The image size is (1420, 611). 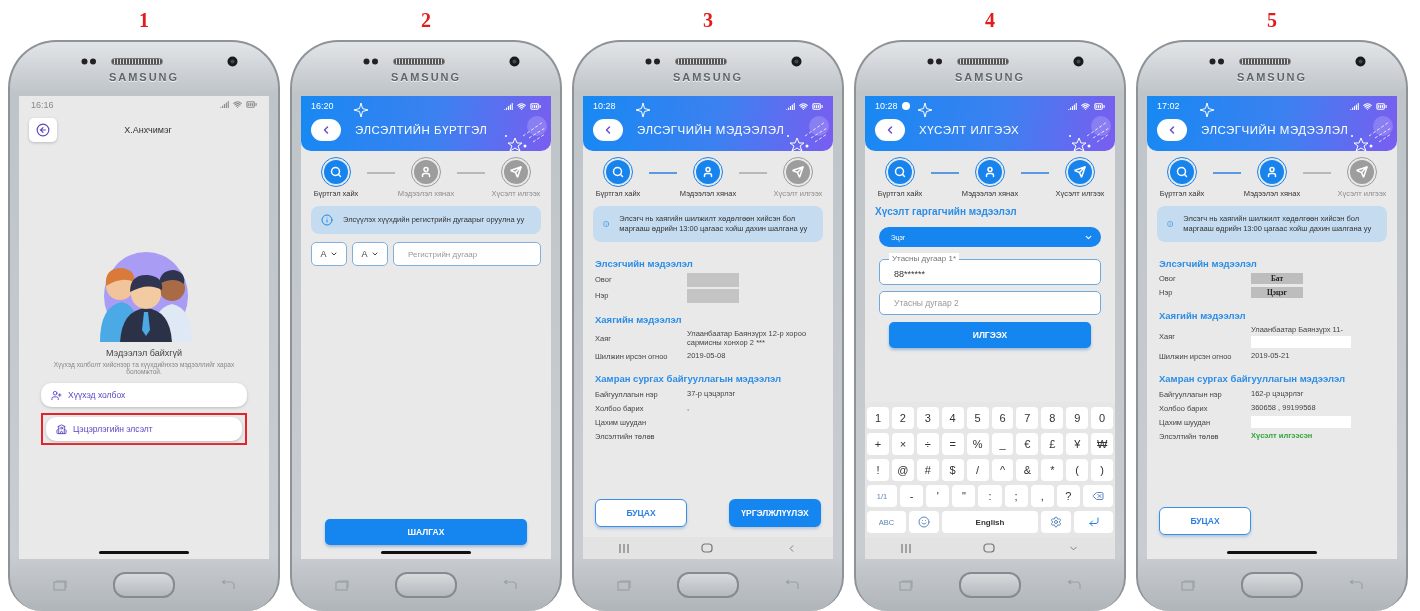 What do you see at coordinates (902, 418) in the screenshot?
I see `keyboard-key: 2` at bounding box center [902, 418].